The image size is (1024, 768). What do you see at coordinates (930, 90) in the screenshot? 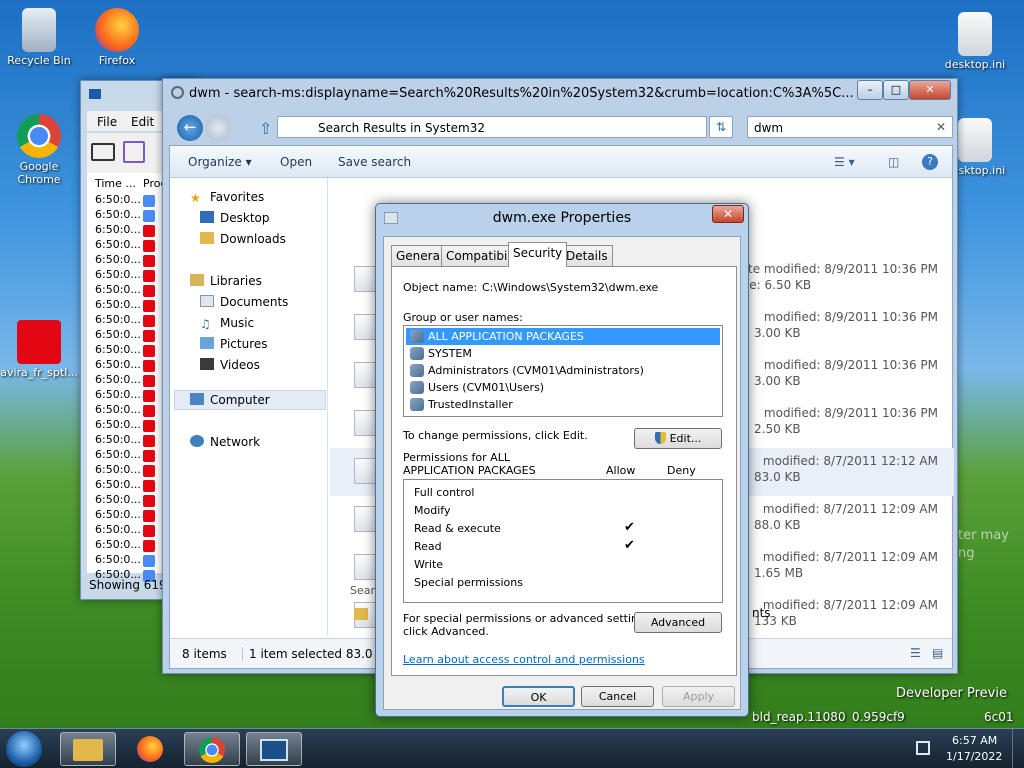
I see `close-button: ✕` at bounding box center [930, 90].